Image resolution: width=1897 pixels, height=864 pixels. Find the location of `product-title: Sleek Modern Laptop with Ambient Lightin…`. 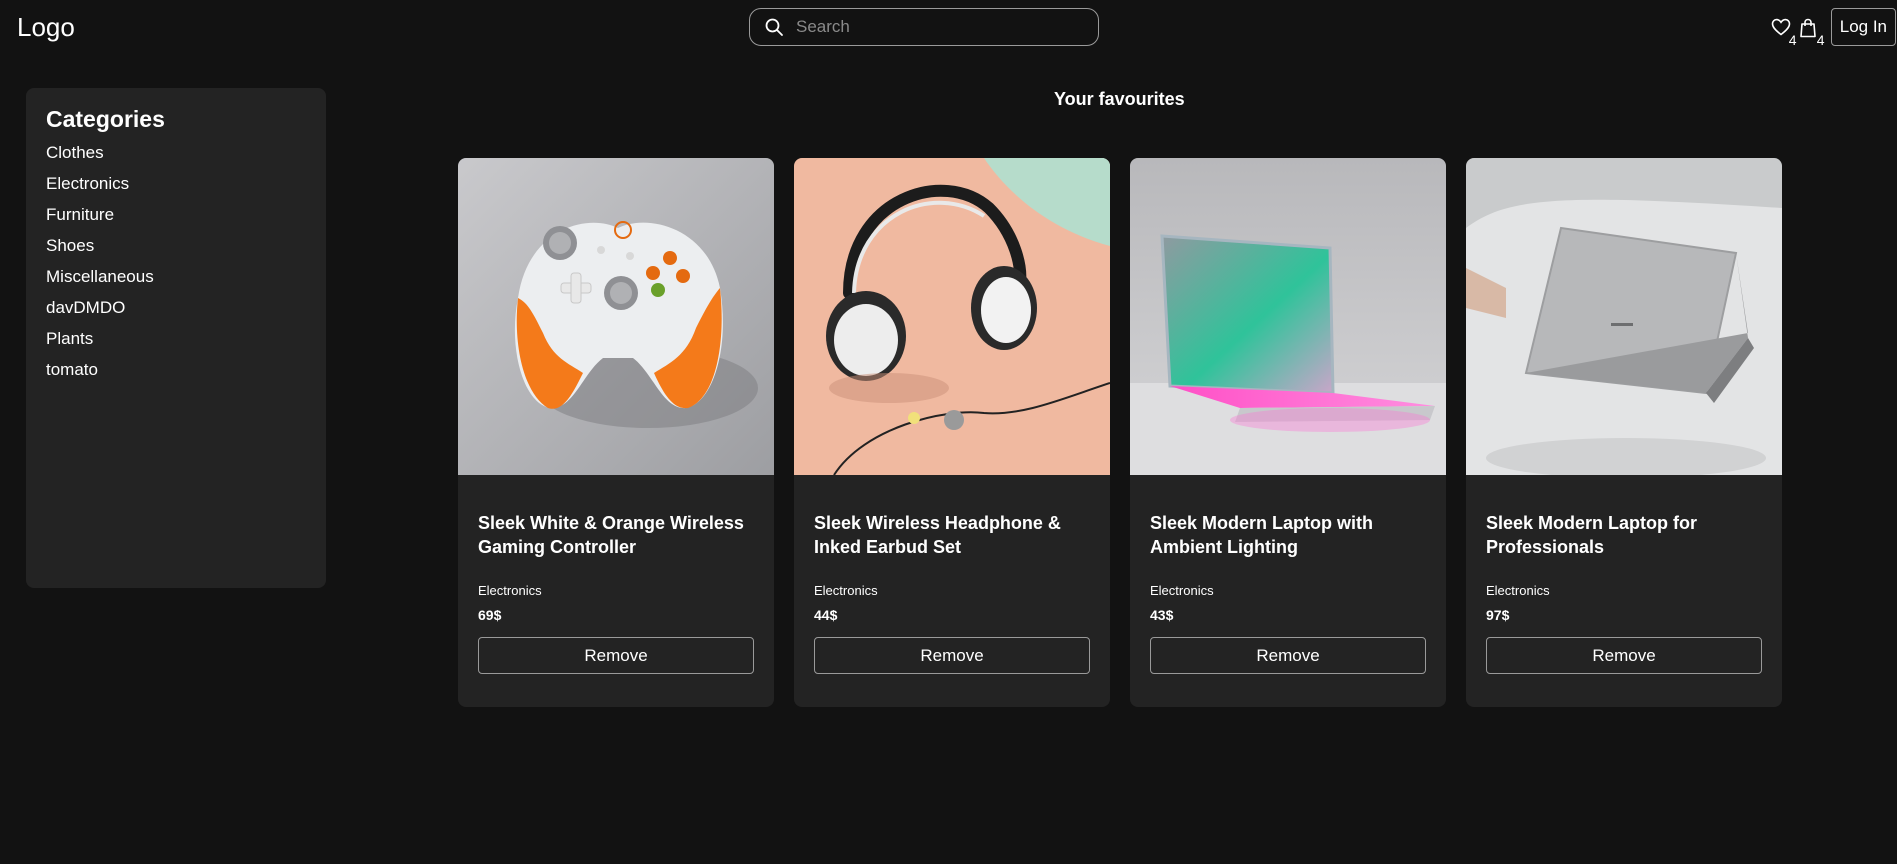

product-title: Sleek Modern Laptop with Ambient Lightin… is located at coordinates (1288, 535).